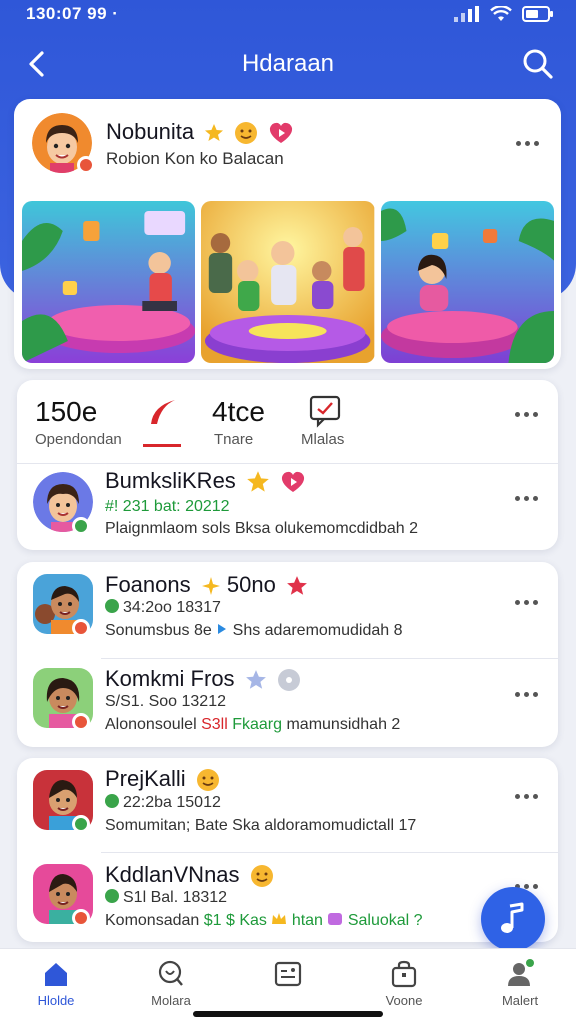  What do you see at coordinates (222, 629) in the screenshot?
I see `tag-icon` at bounding box center [222, 629].